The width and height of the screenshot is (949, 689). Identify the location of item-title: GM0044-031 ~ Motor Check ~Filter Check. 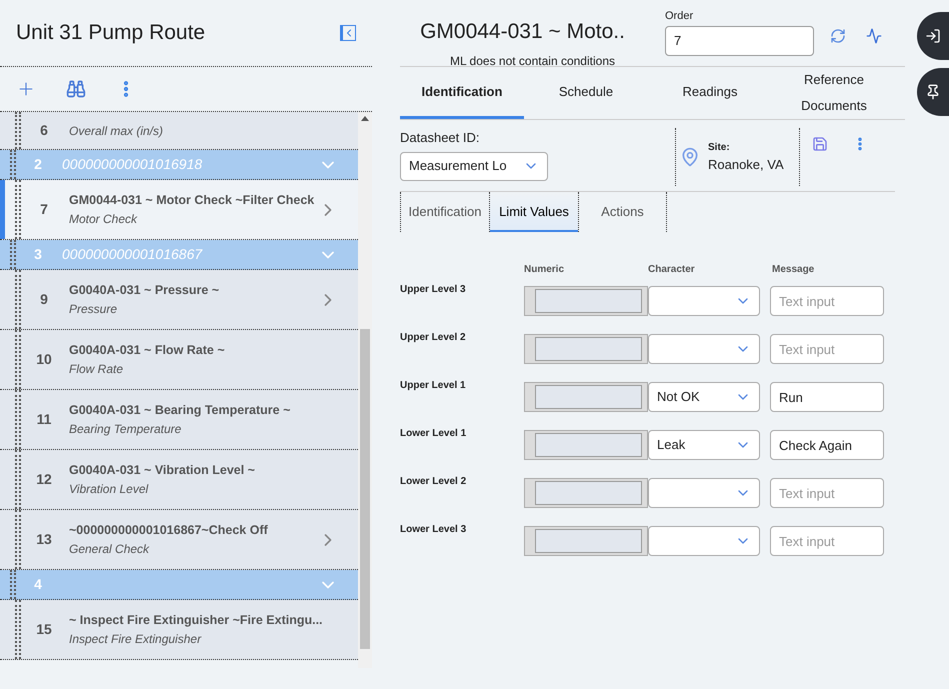
(192, 201).